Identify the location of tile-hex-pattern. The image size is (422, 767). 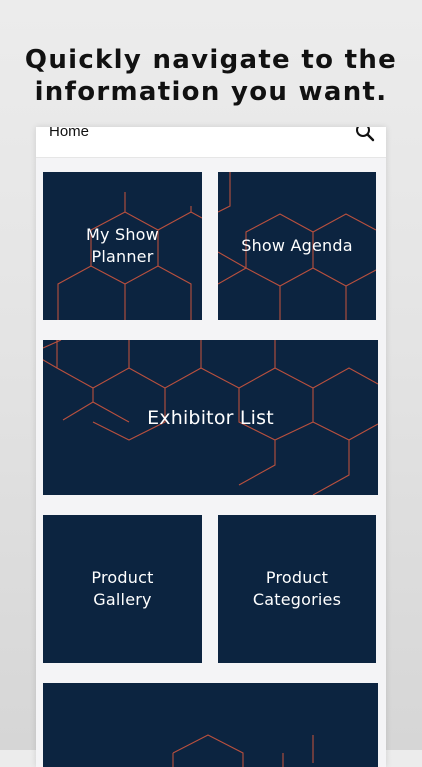
(243, 750).